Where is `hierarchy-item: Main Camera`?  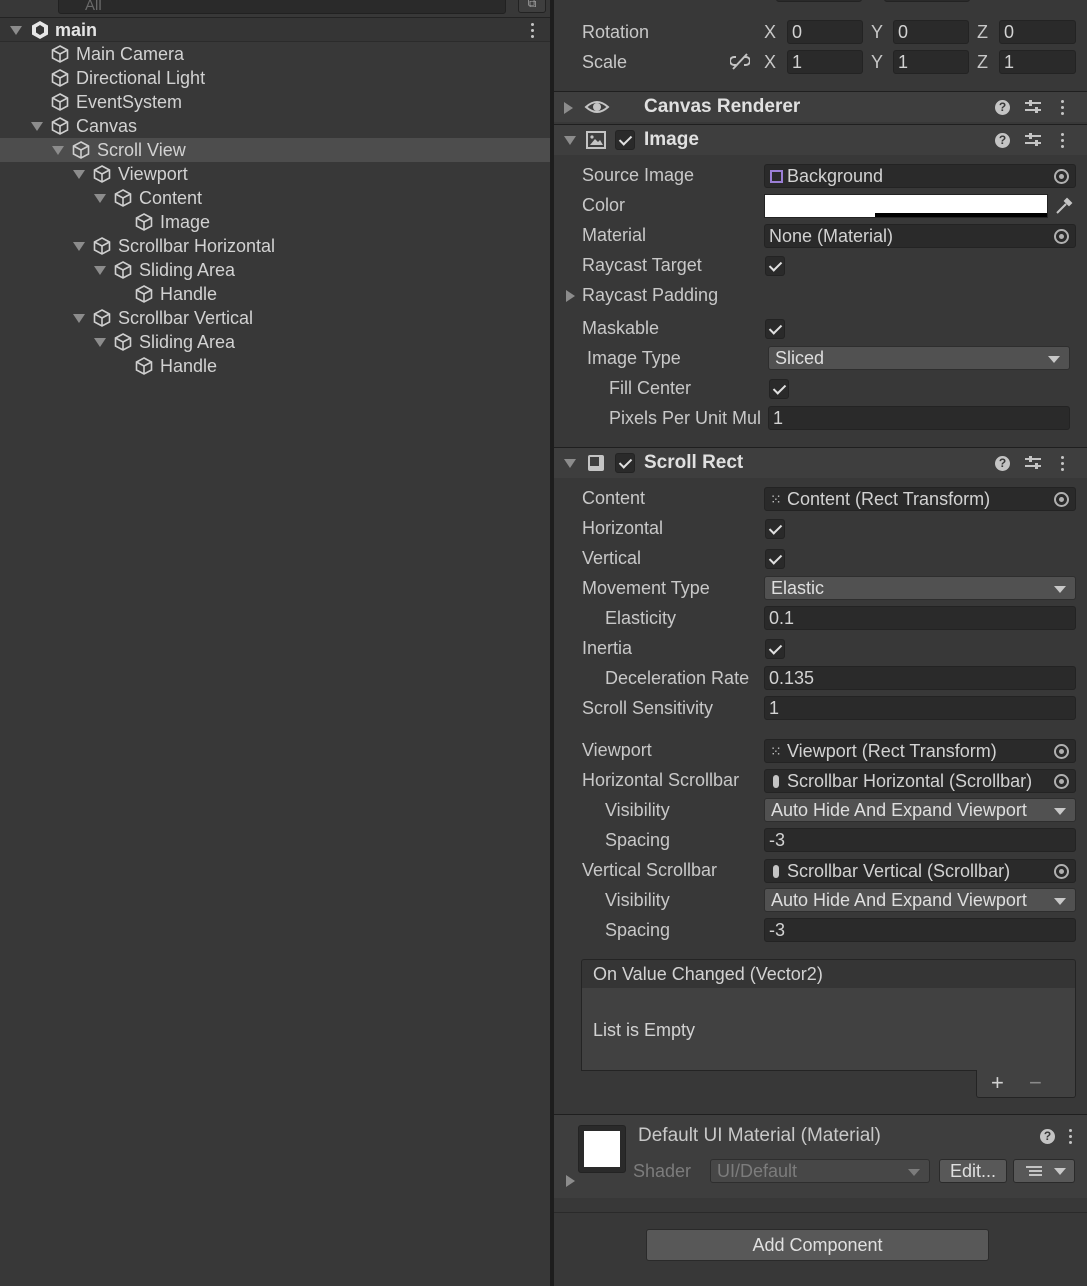
hierarchy-item: Main Camera is located at coordinates (275, 54).